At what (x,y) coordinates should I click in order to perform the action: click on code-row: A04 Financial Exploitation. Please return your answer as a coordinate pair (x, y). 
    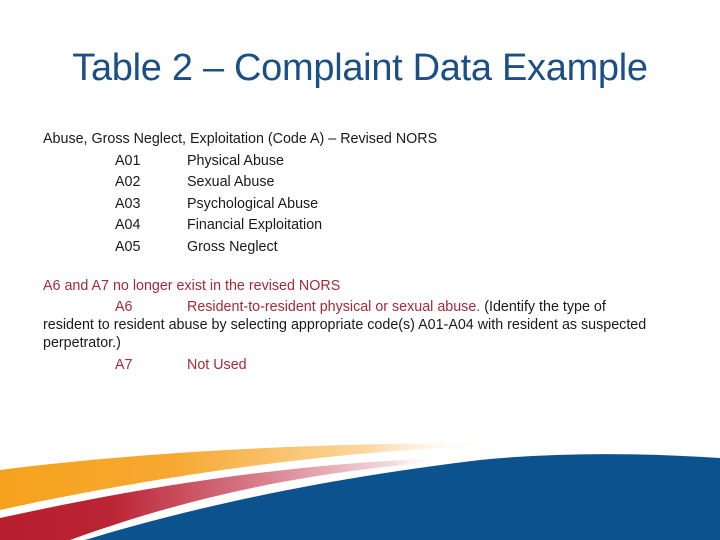
    Looking at the image, I should click on (363, 226).